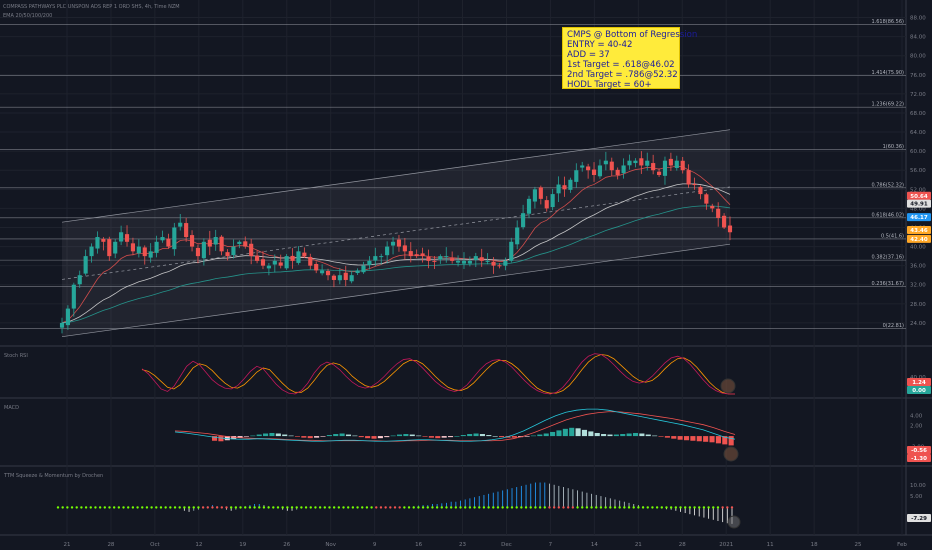 The height and width of the screenshot is (550, 932). Describe the element at coordinates (53, 476) in the screenshot. I see `ttm-title: TTM Squeeze & Momentum by Drochen` at that location.